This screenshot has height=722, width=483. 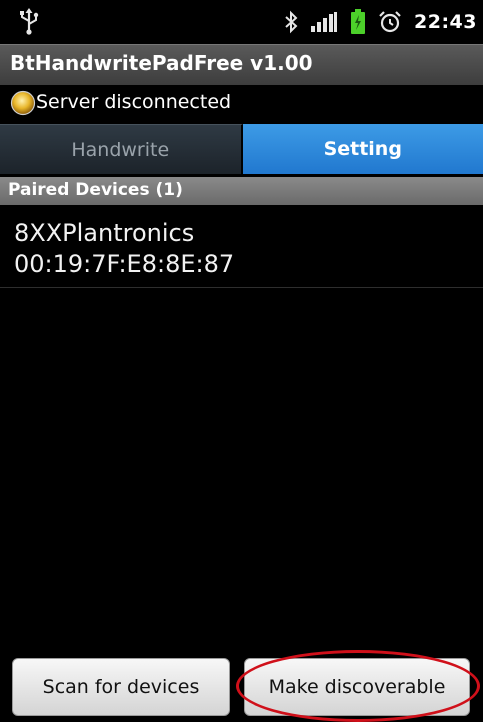 I want to click on server-status-row: Server disconnected, so click(x=241, y=103).